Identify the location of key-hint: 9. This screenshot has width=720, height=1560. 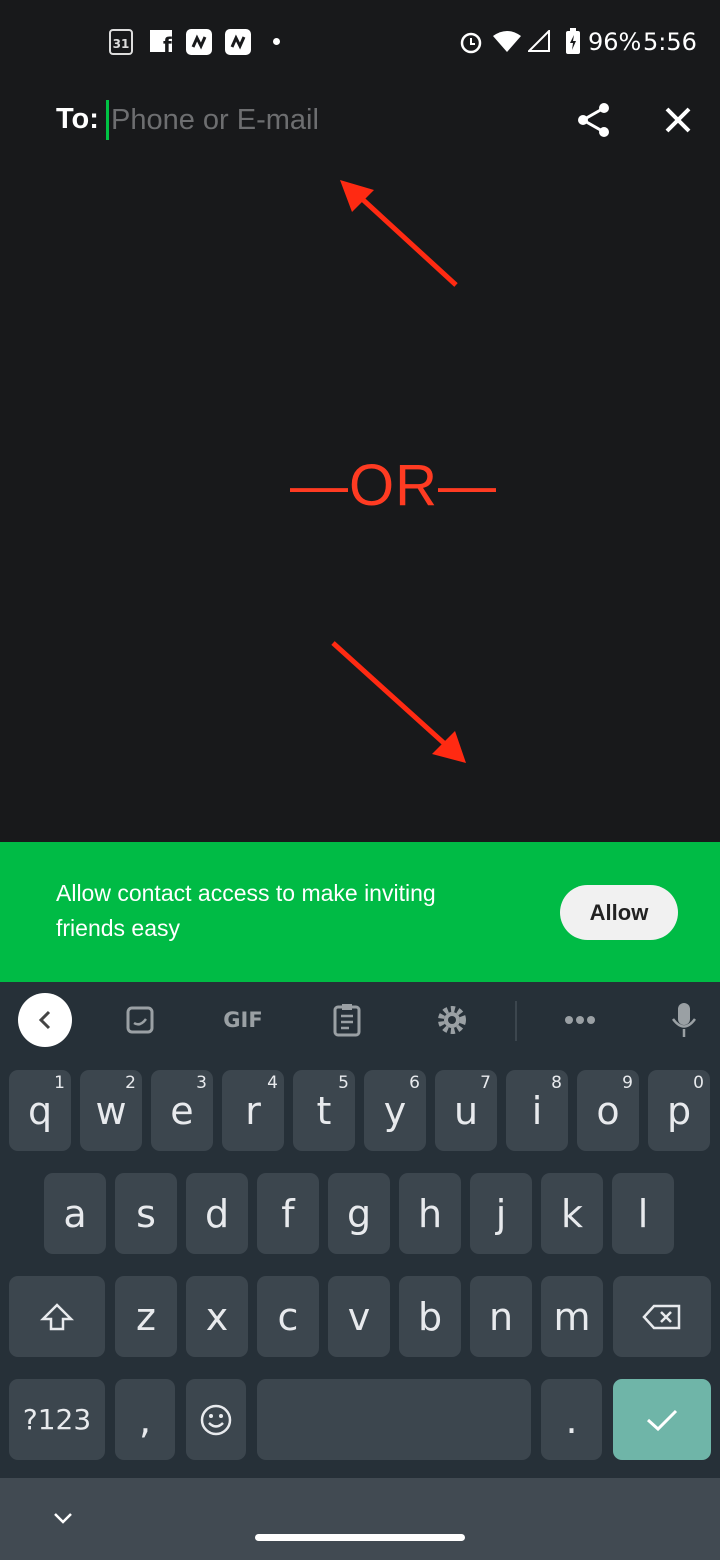
(627, 1083).